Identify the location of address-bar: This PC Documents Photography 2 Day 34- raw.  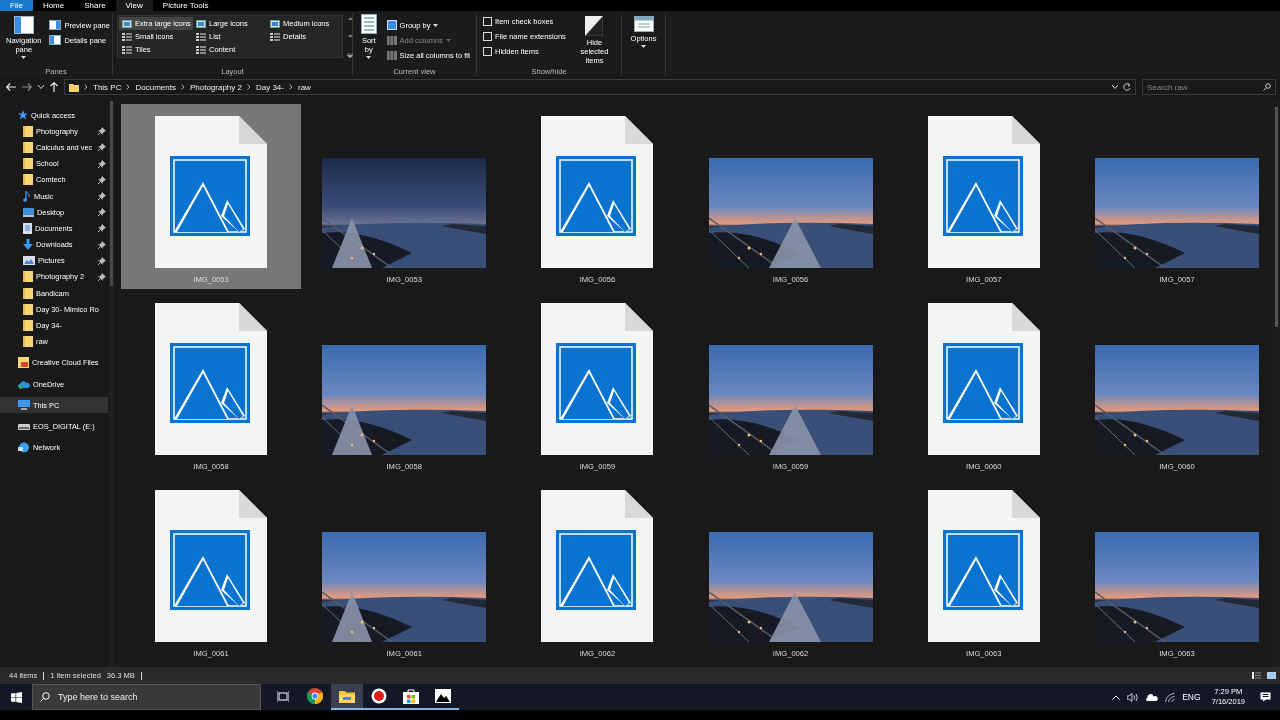
(600, 87).